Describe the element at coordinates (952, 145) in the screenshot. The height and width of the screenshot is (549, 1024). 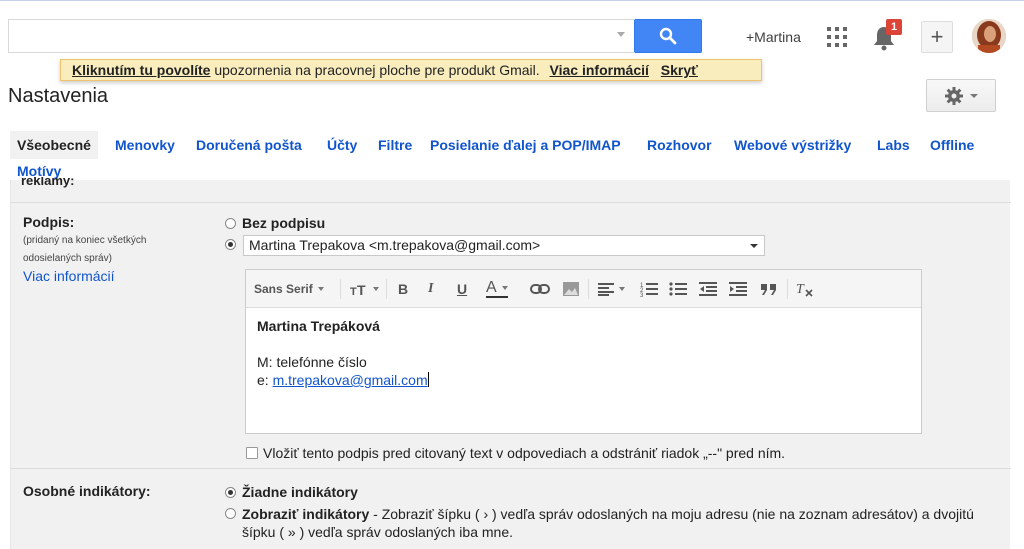
I see `tab-offline: Offline` at that location.